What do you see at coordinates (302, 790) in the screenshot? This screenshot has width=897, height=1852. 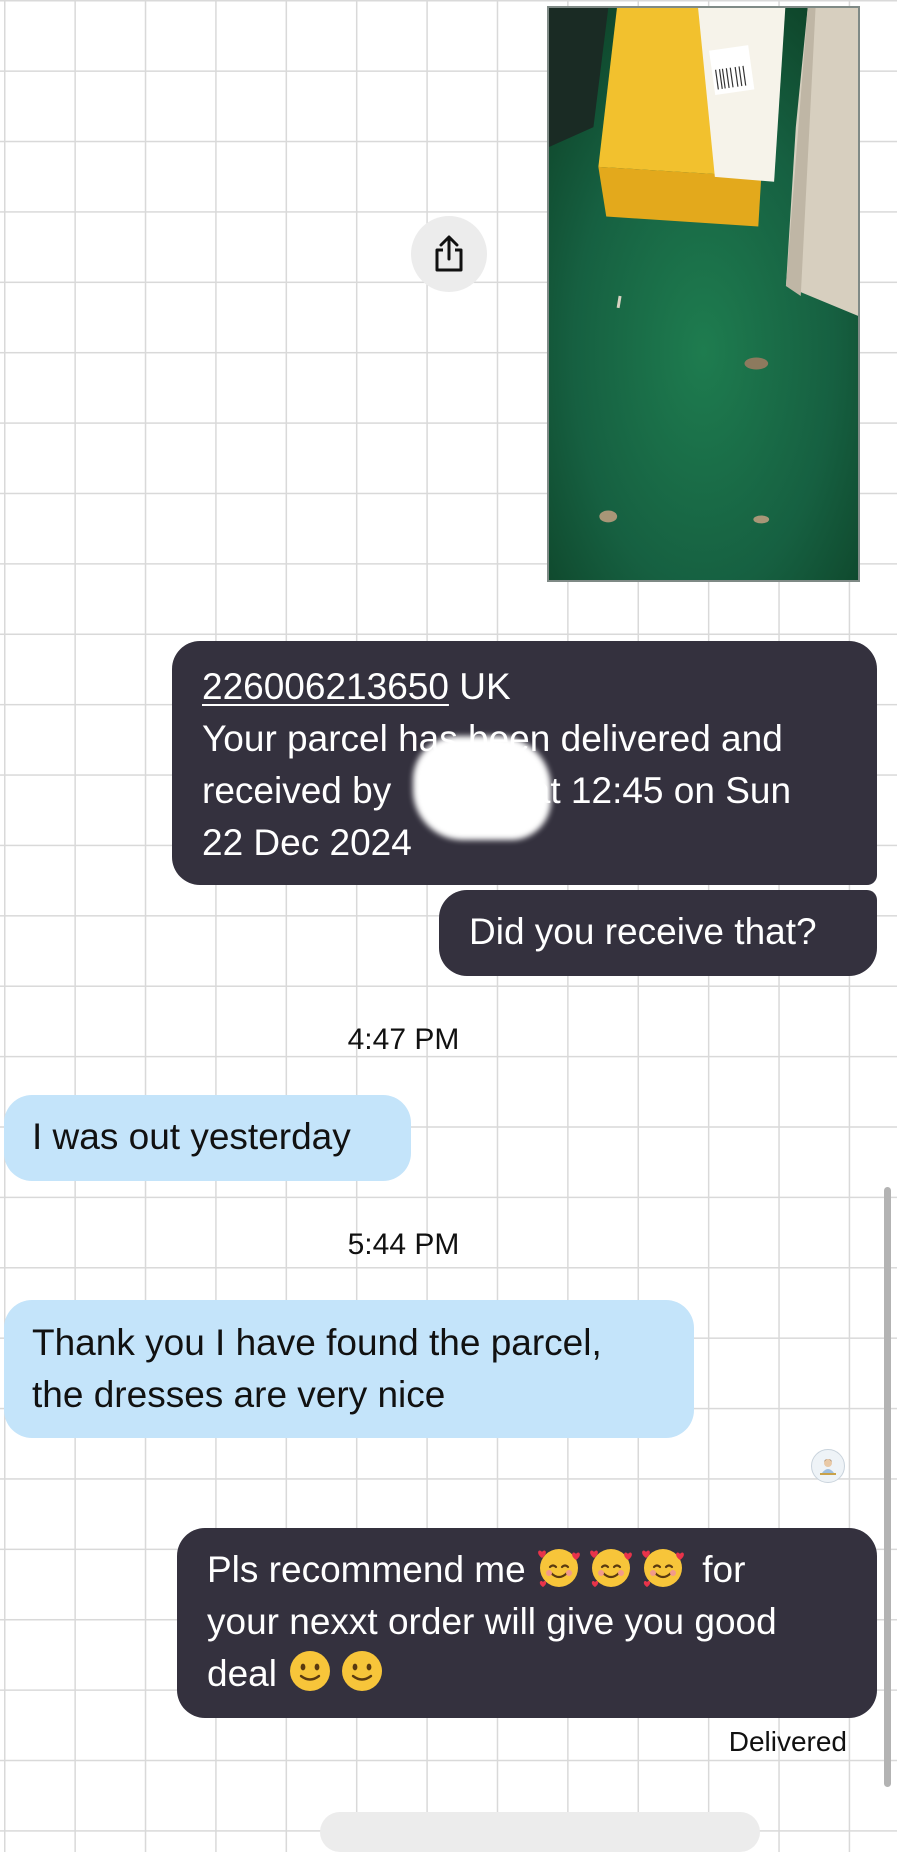 I see `message-text: received by` at bounding box center [302, 790].